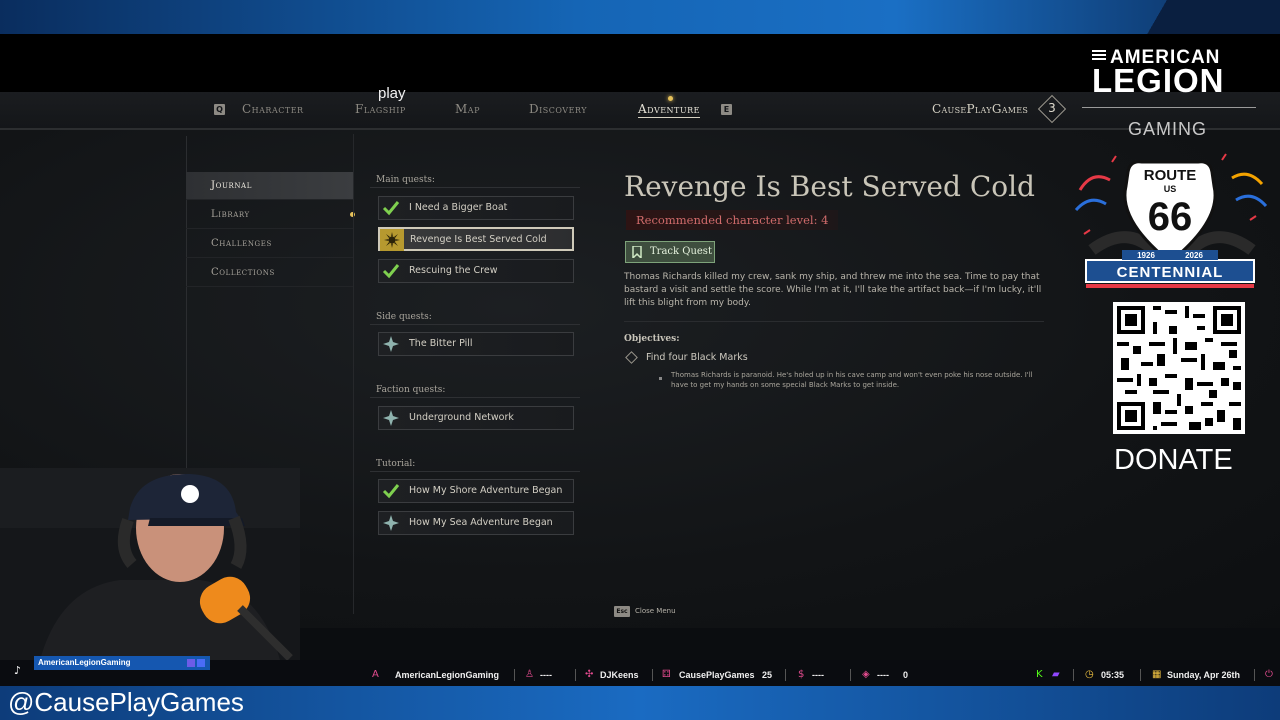  What do you see at coordinates (405, 180) in the screenshot?
I see `main-quests-label: Main quests:` at bounding box center [405, 180].